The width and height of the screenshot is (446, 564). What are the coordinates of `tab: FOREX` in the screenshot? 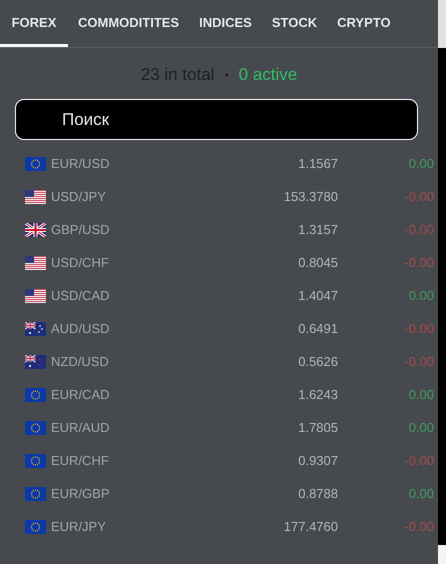 It's located at (34, 23).